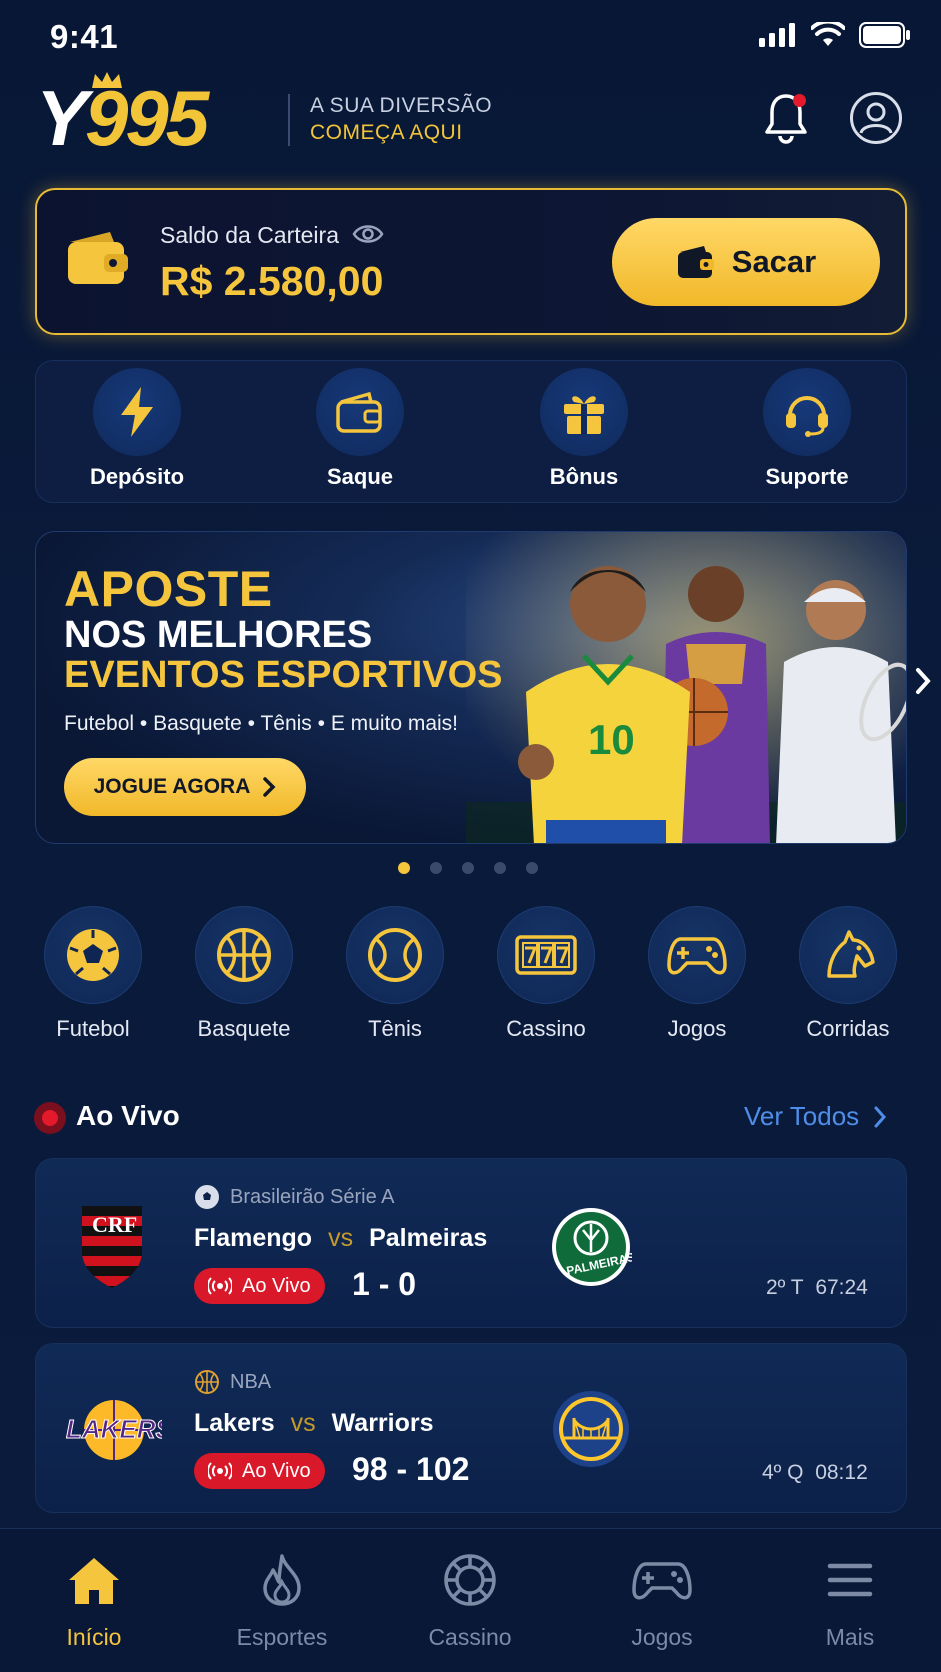  What do you see at coordinates (746, 262) in the screenshot?
I see `withdraw-button: Sacar` at bounding box center [746, 262].